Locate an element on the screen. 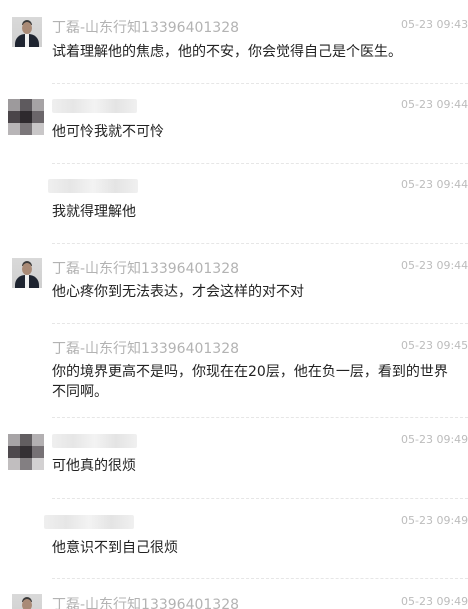 The image size is (468, 609). message-text: 你的境界更高不是吗，你现在在20层，他在负一层，看到的世界不同啊。 is located at coordinates (250, 382).